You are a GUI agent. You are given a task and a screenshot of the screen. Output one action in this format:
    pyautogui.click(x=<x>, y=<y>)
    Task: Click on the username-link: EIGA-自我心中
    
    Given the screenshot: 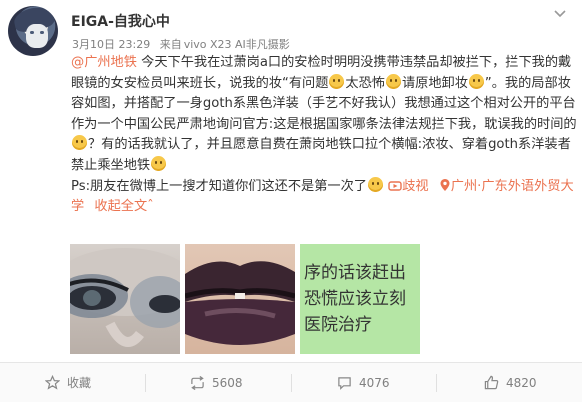 What is the action you would take?
    pyautogui.click(x=120, y=21)
    